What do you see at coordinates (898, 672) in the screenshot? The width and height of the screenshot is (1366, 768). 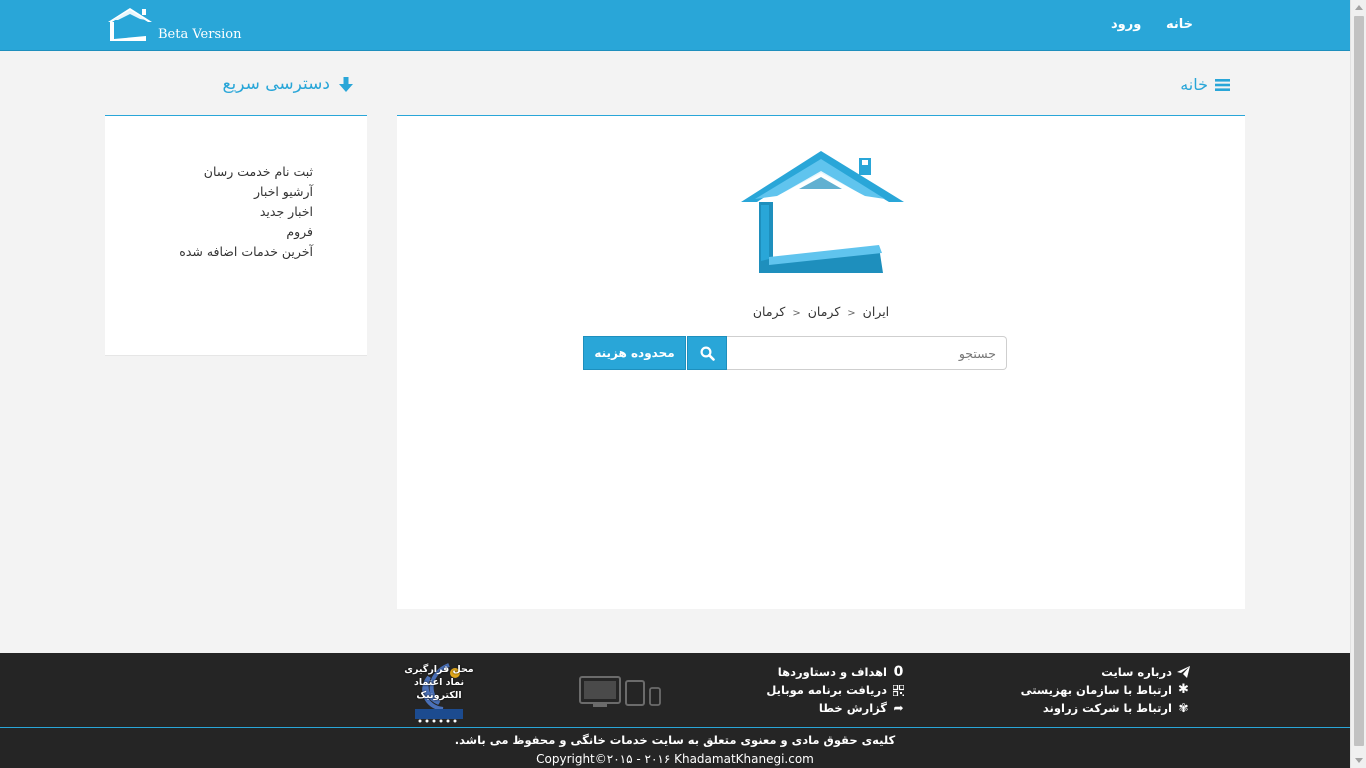 I see `zero-icon: 0` at bounding box center [898, 672].